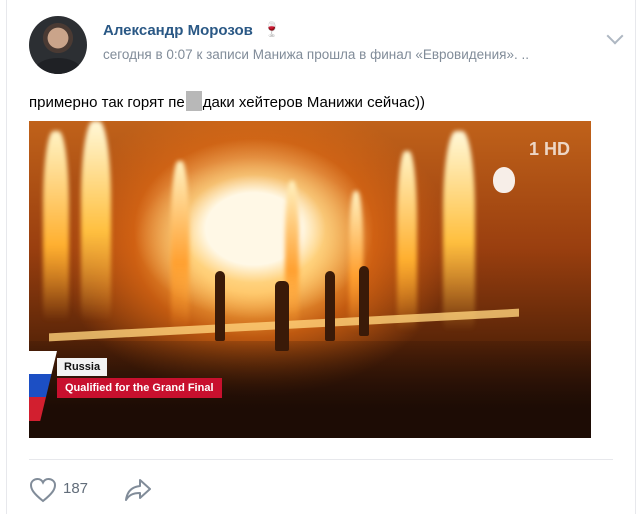  Describe the element at coordinates (313, 102) in the screenshot. I see `post-text-part-2: даки хейтеров Манижи сейчас))` at that location.